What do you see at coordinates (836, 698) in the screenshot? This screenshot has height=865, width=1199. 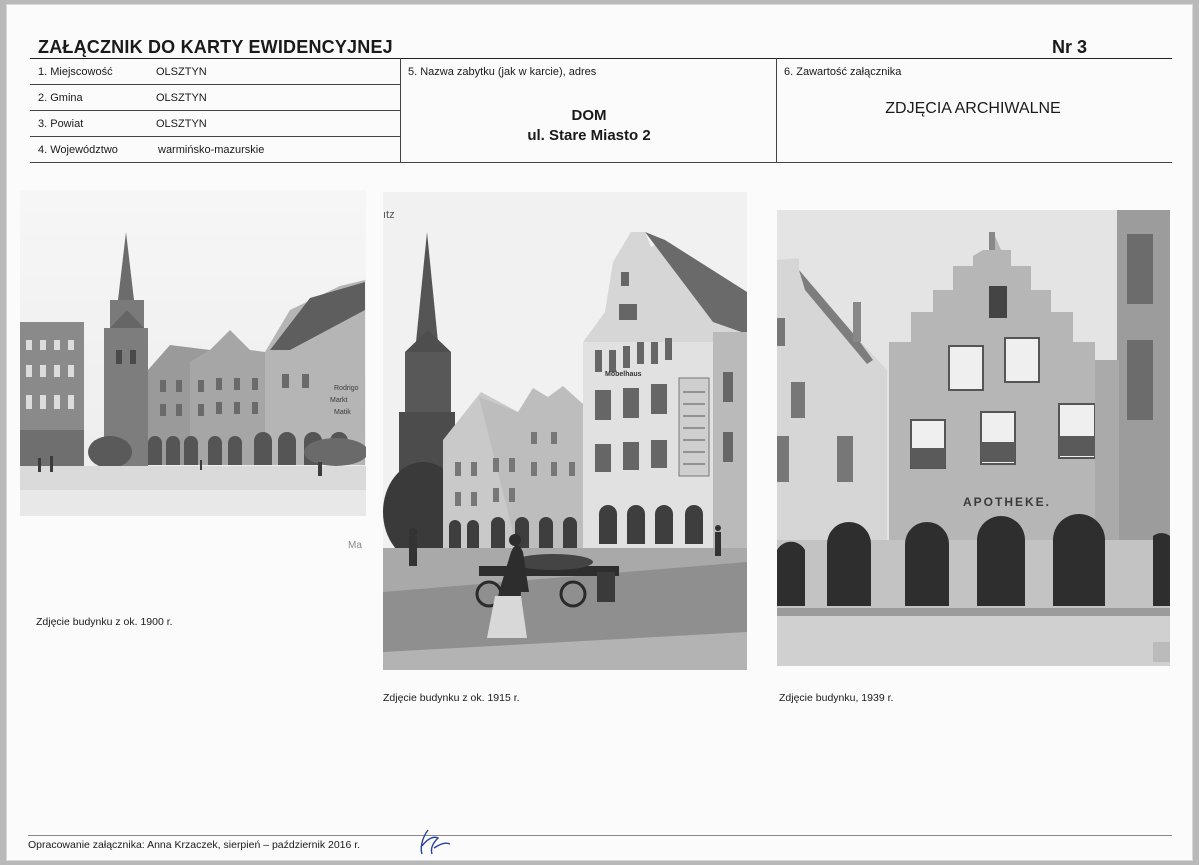 I see `photo-caption-1939: Zdjęcie budynku, 1939 r.` at bounding box center [836, 698].